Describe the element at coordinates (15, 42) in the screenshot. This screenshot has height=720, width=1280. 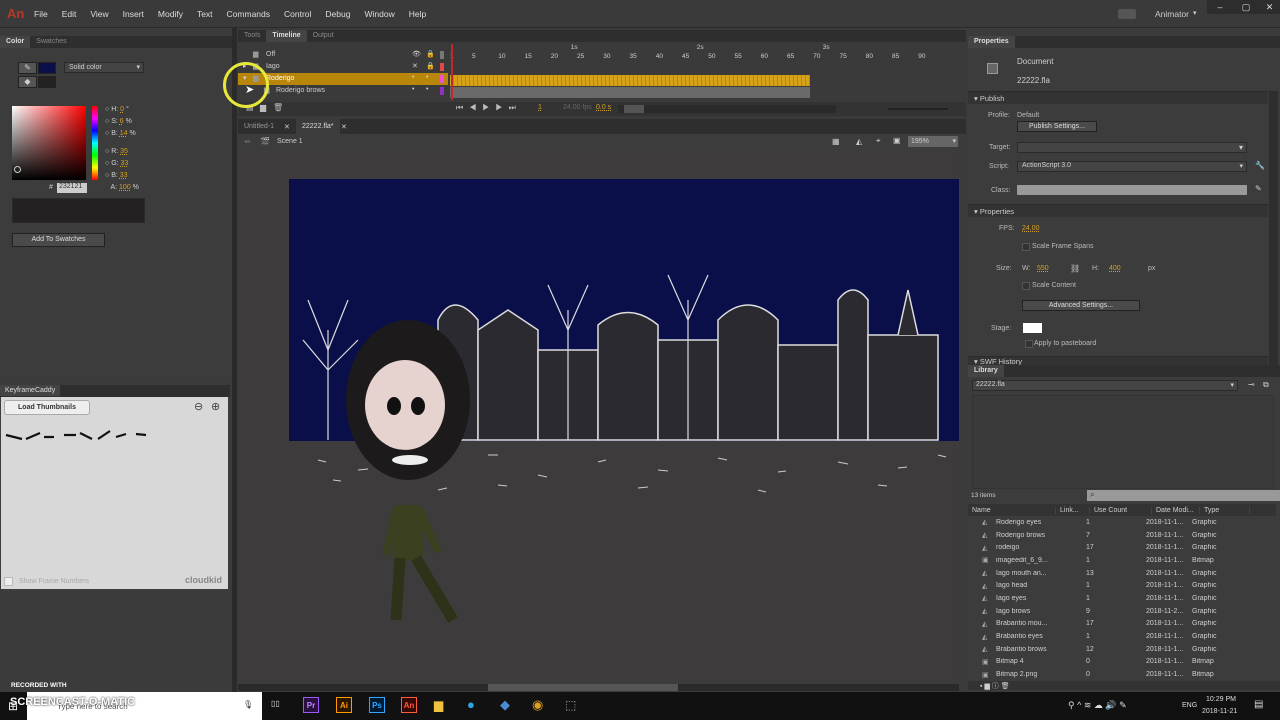
I see `tab-color: Color` at that location.